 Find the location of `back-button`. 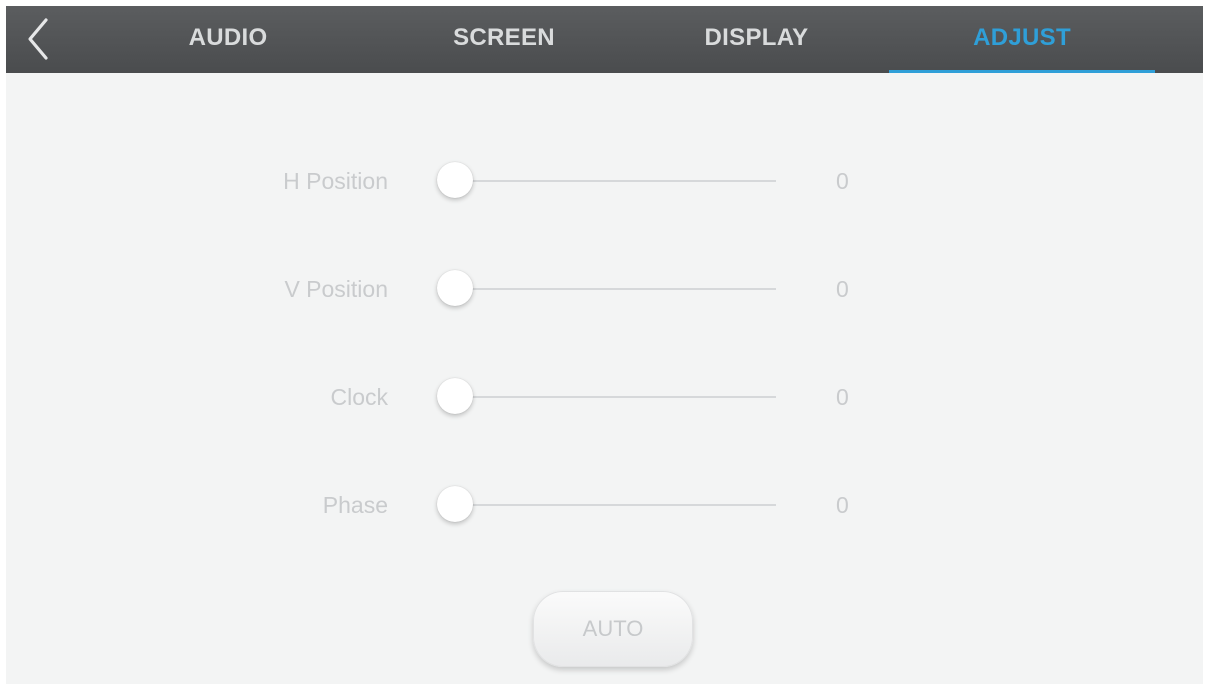

back-button is located at coordinates (38, 39).